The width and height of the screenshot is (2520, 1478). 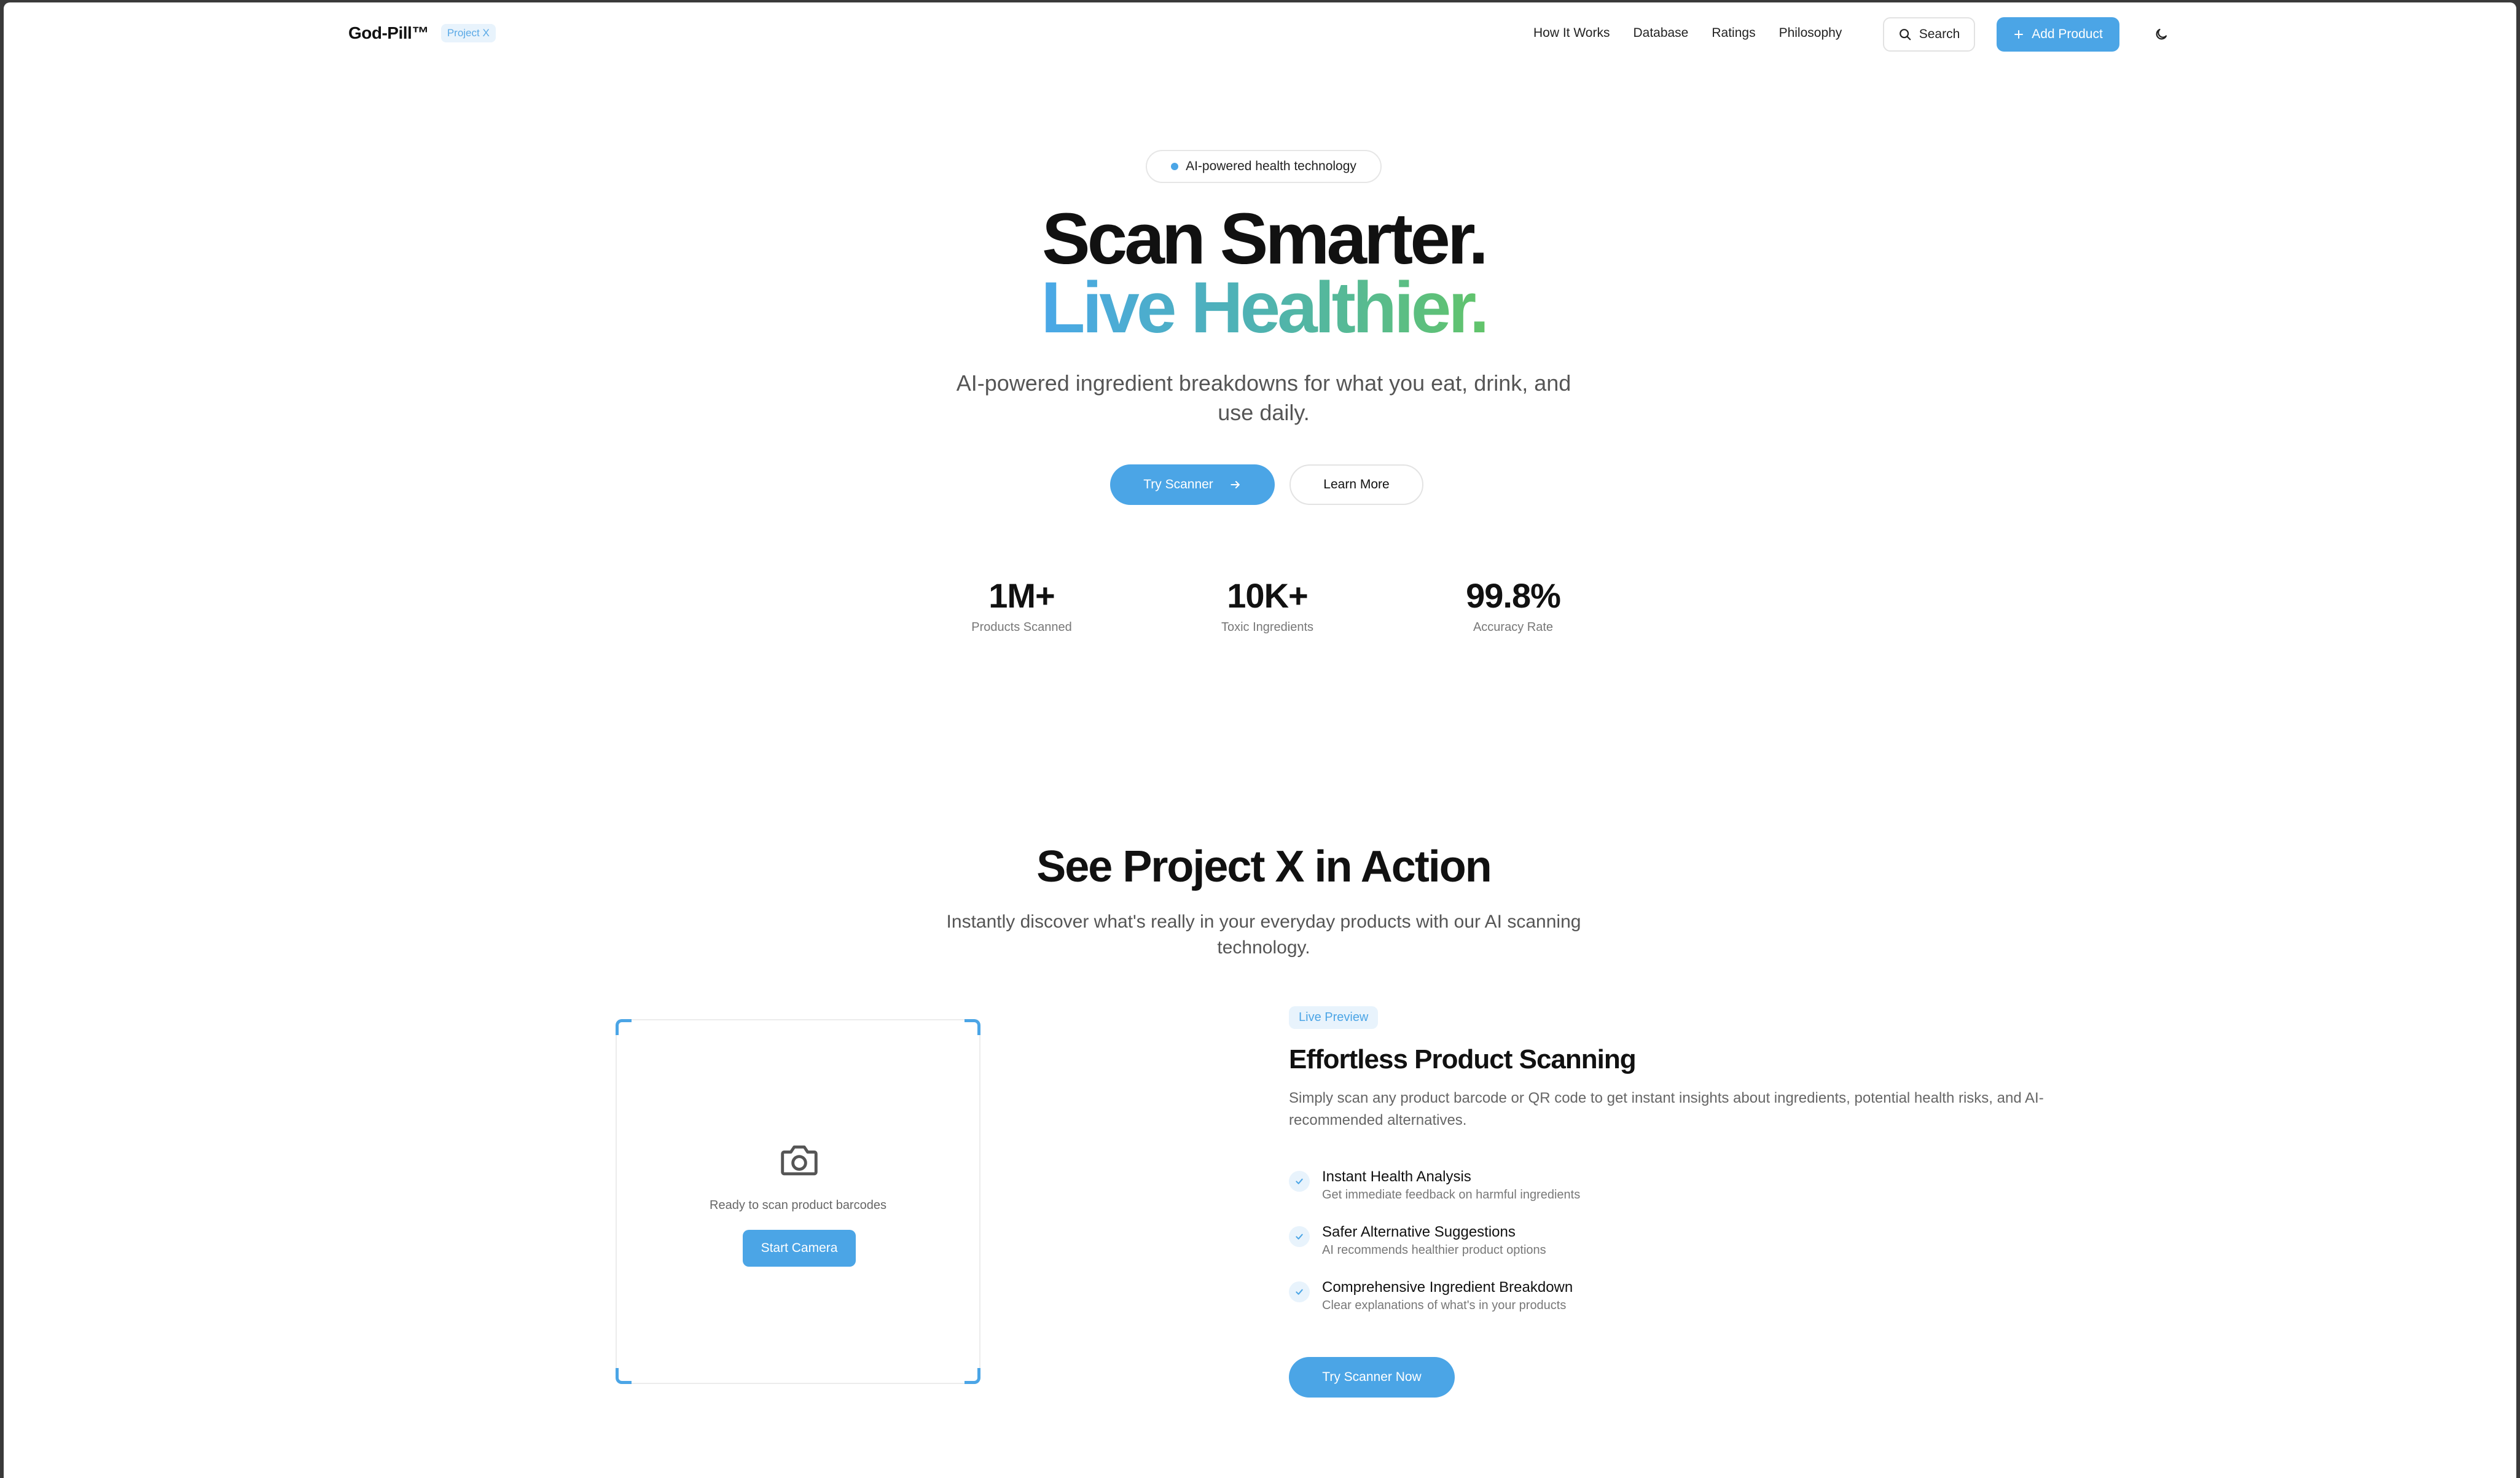 I want to click on hero-title-gradient: Live Healthier., so click(x=1265, y=307).